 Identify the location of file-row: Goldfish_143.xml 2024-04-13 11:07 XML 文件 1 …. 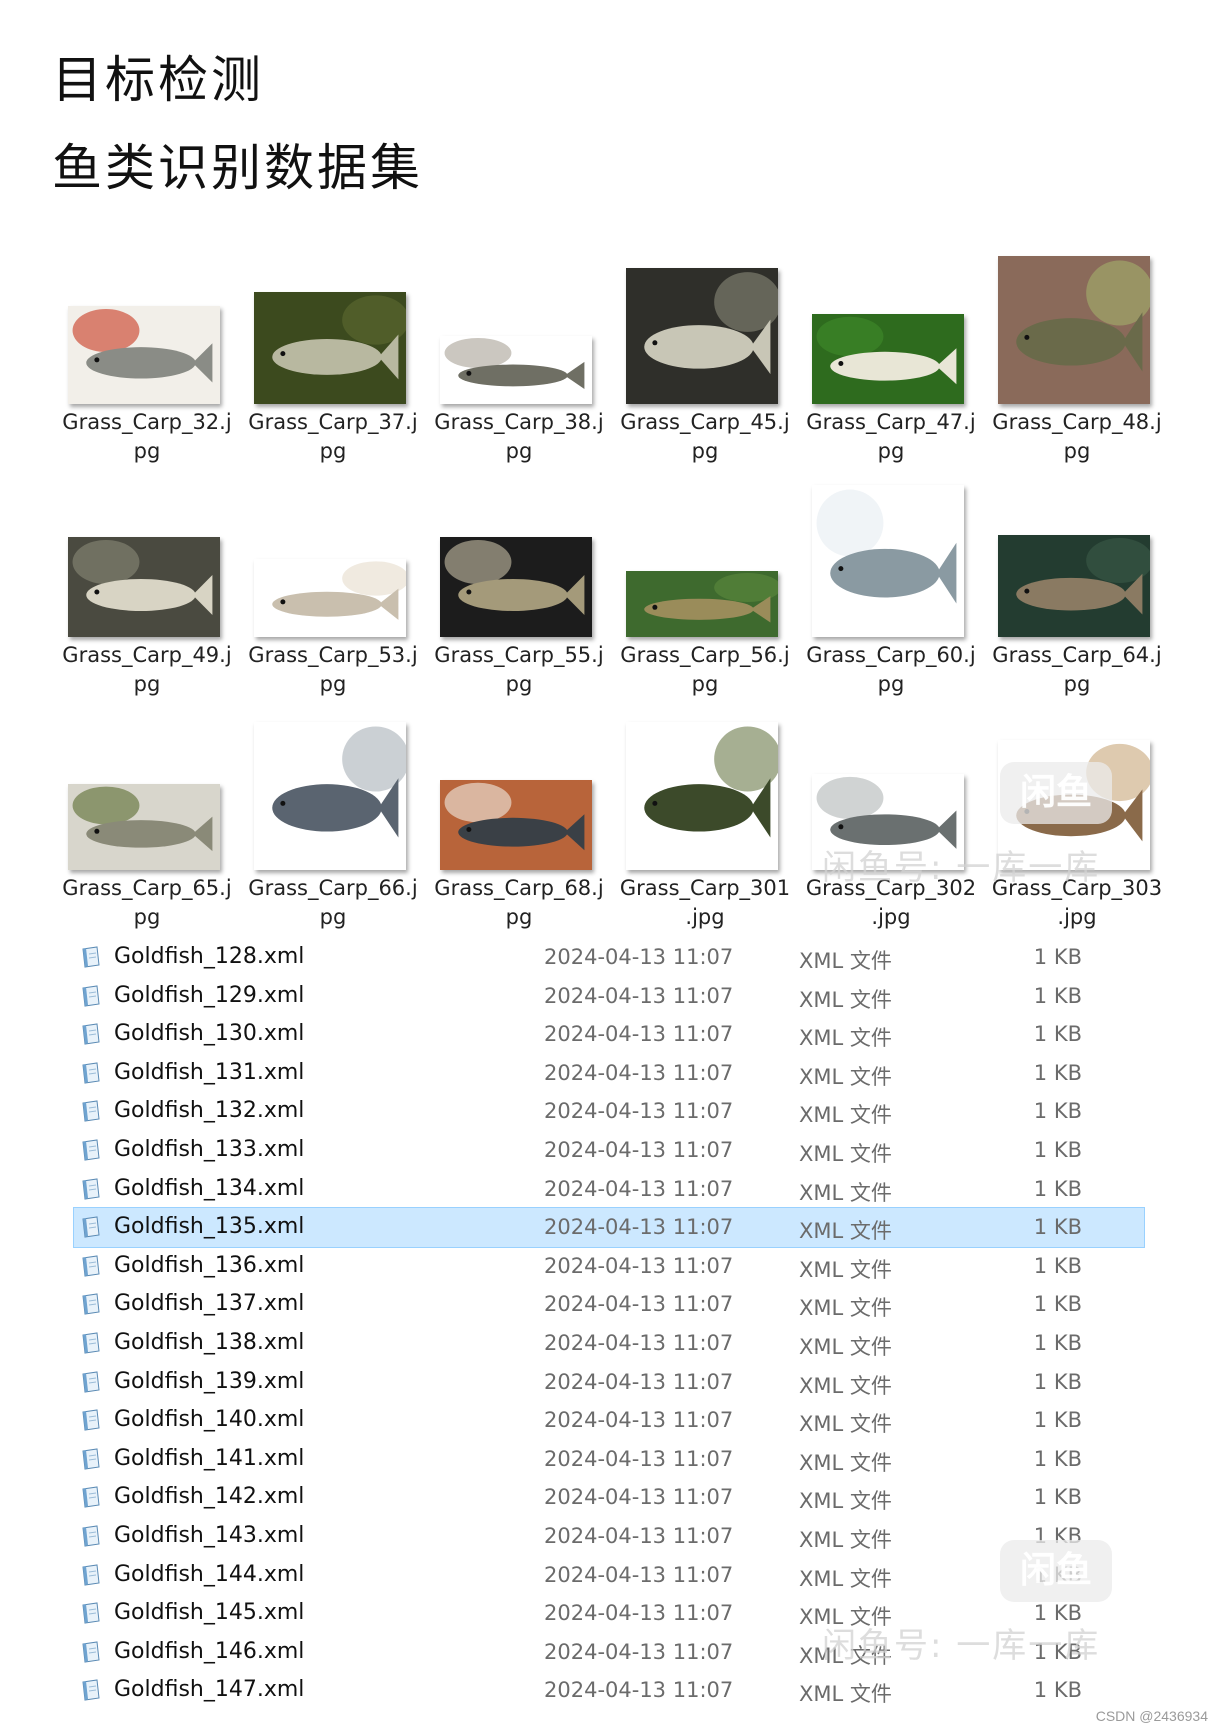
(609, 1536).